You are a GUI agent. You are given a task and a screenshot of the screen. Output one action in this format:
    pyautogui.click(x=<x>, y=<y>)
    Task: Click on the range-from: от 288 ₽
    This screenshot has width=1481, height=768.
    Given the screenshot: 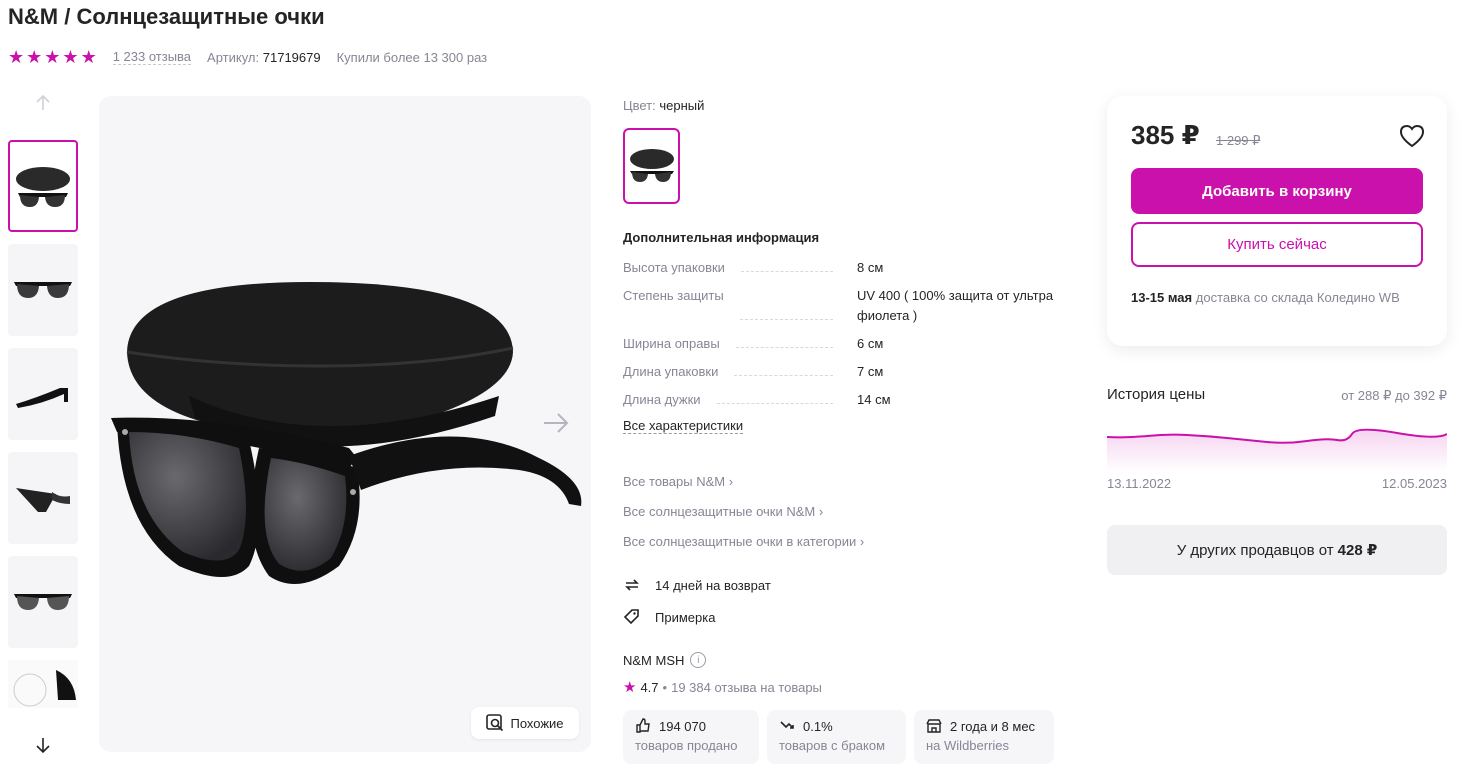 What is the action you would take?
    pyautogui.click(x=1366, y=395)
    